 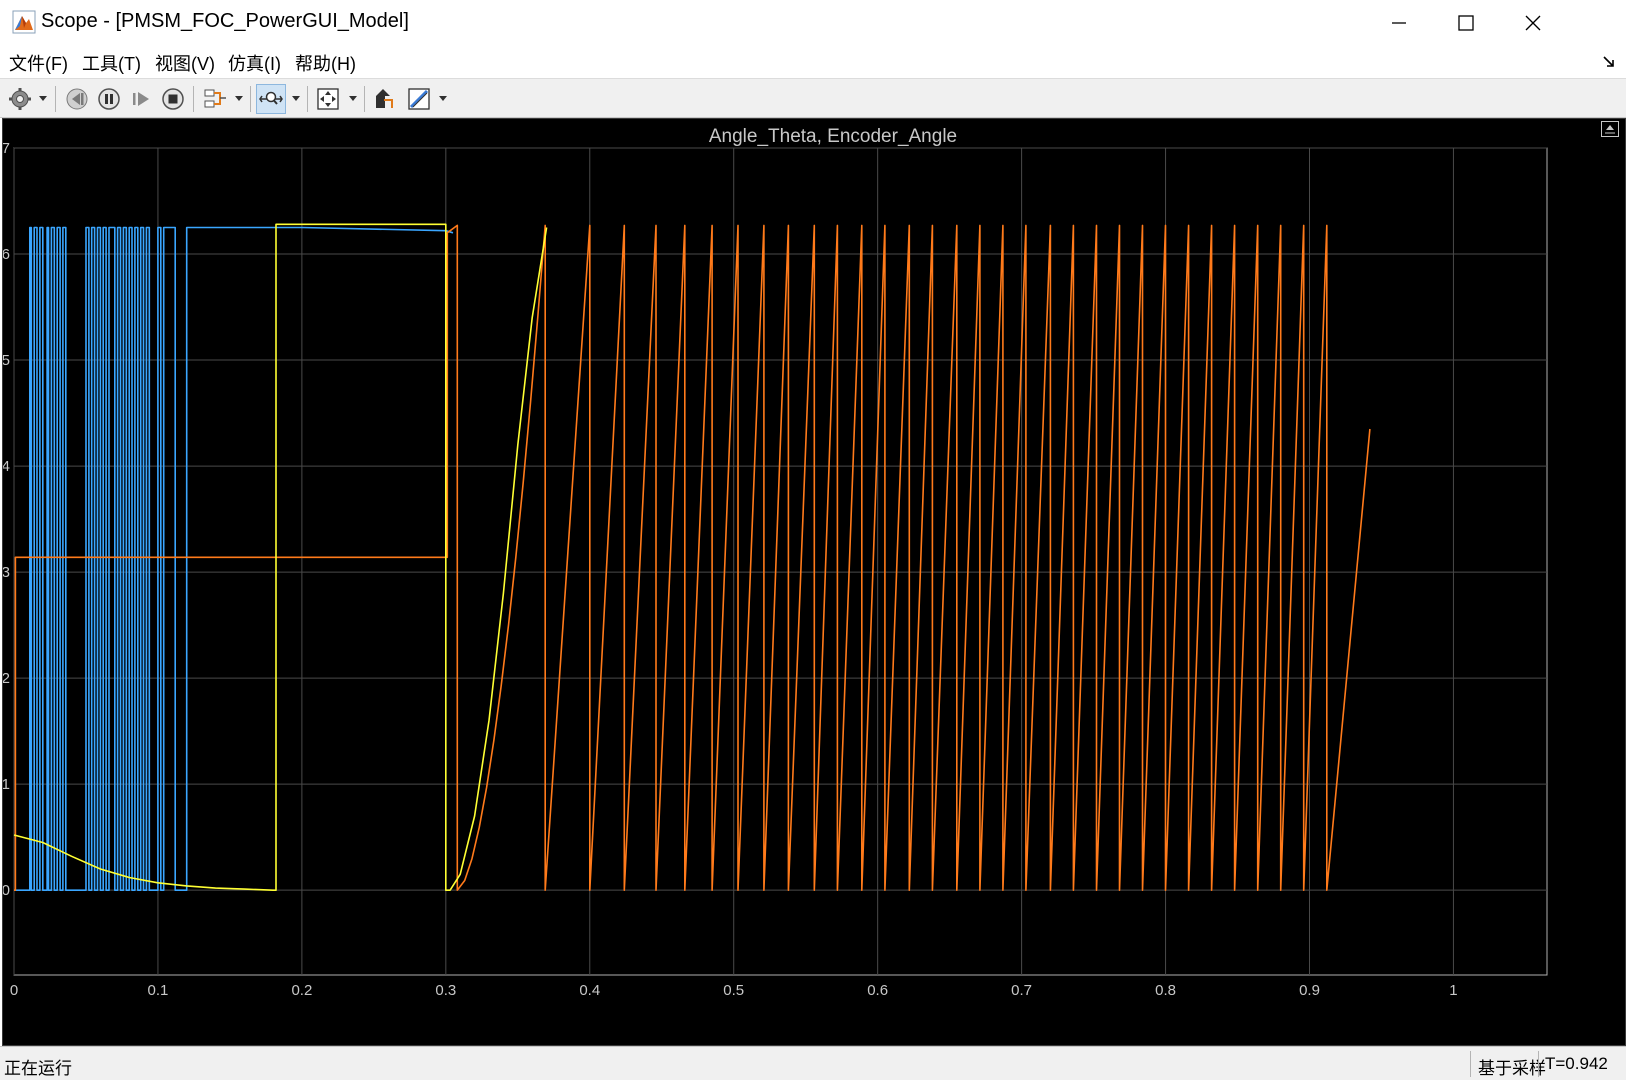 I want to click on simulation-time: T=0.942, so click(x=1576, y=1063).